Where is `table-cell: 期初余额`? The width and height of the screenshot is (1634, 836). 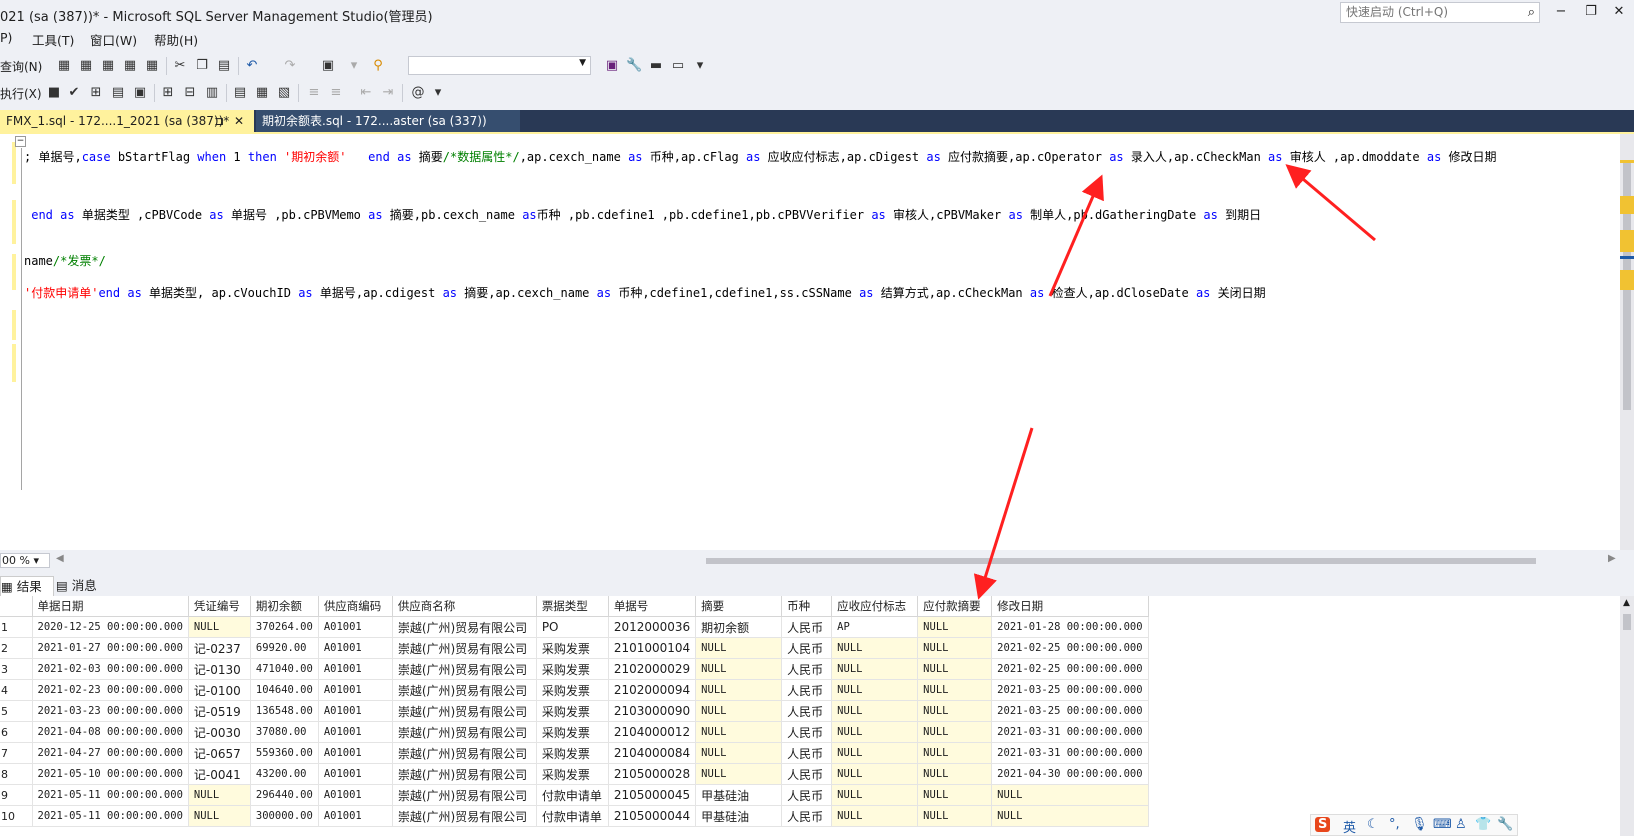 table-cell: 期初余额 is located at coordinates (739, 627).